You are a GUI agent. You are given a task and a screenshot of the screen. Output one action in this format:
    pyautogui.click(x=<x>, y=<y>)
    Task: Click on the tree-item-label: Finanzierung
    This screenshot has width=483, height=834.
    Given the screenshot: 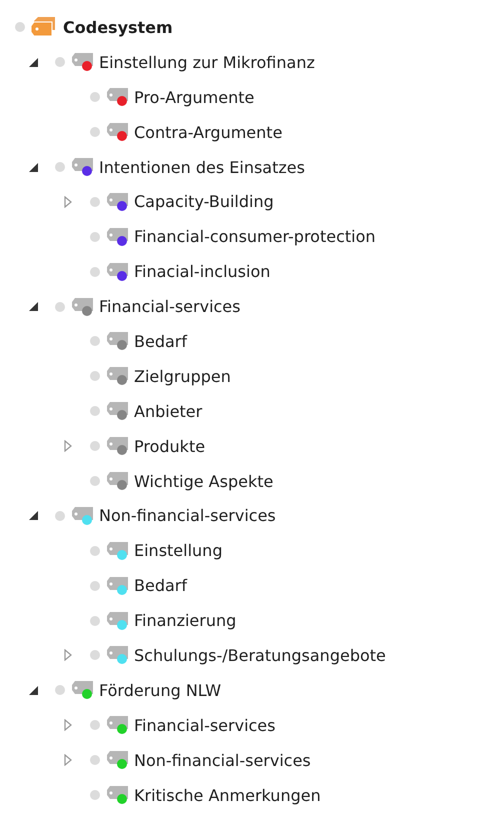 What is the action you would take?
    pyautogui.click(x=185, y=620)
    